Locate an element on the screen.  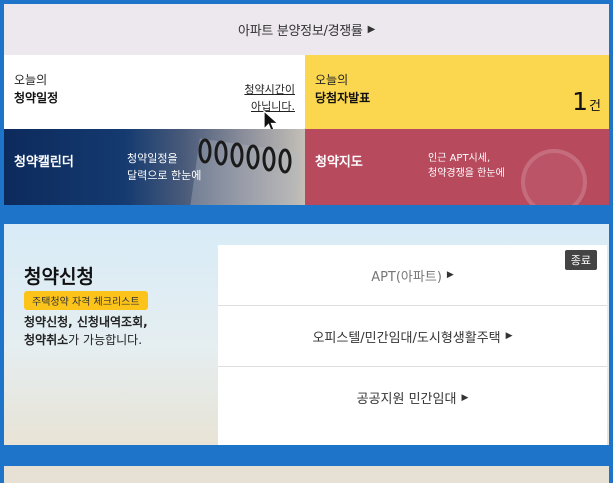
apply-officetel-label: 오피스텔/민간임대/도시형생활주택 is located at coordinates (406, 338).